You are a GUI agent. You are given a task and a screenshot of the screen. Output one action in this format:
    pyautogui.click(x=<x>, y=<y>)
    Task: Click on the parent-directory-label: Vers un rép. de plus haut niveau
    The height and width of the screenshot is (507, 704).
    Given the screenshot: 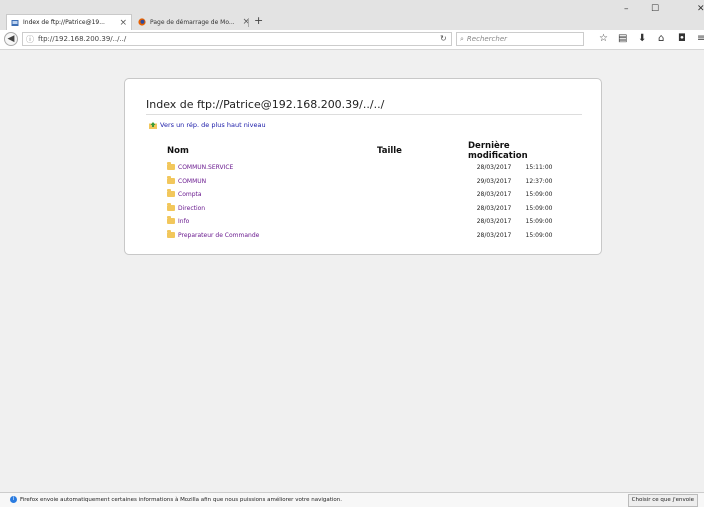 What is the action you would take?
    pyautogui.click(x=213, y=125)
    